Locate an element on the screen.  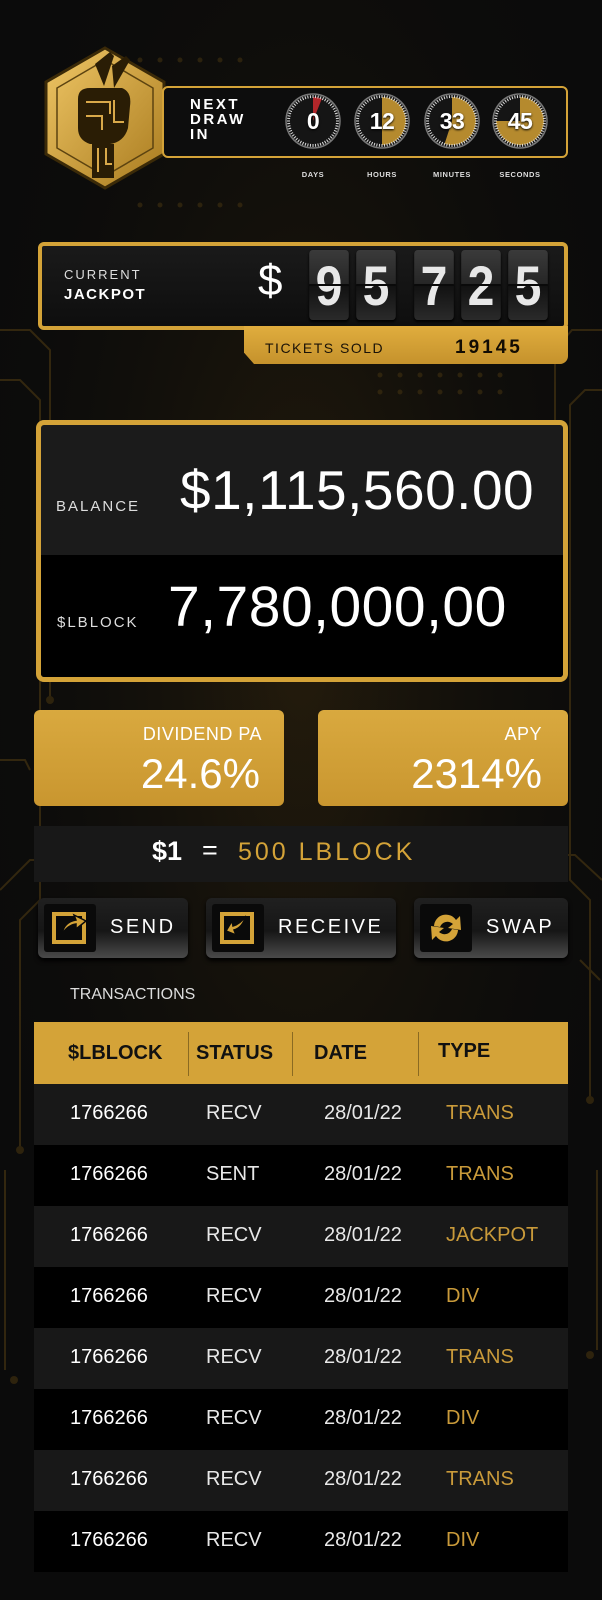
column-header-lblock: $LBLOCK is located at coordinates (115, 1053).